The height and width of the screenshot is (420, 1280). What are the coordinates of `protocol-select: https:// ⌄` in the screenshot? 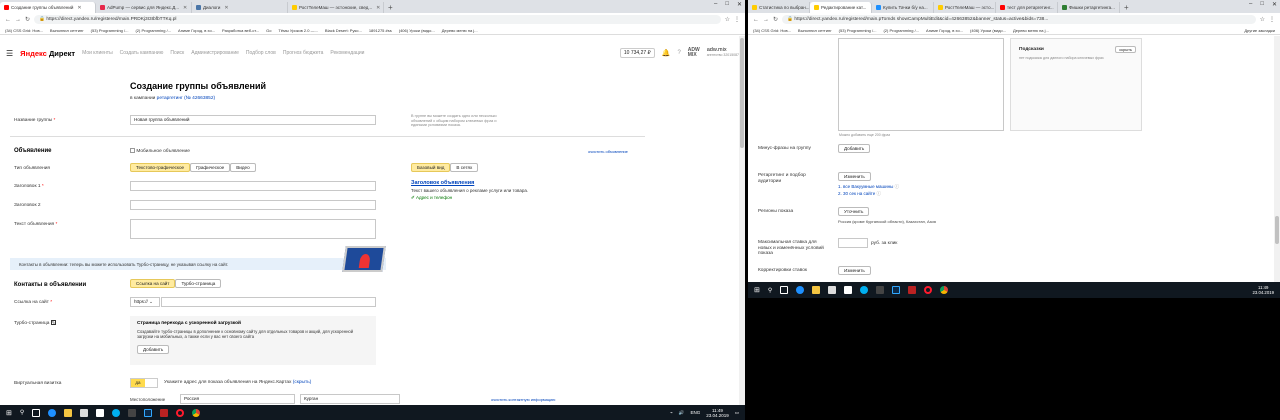 It's located at (145, 302).